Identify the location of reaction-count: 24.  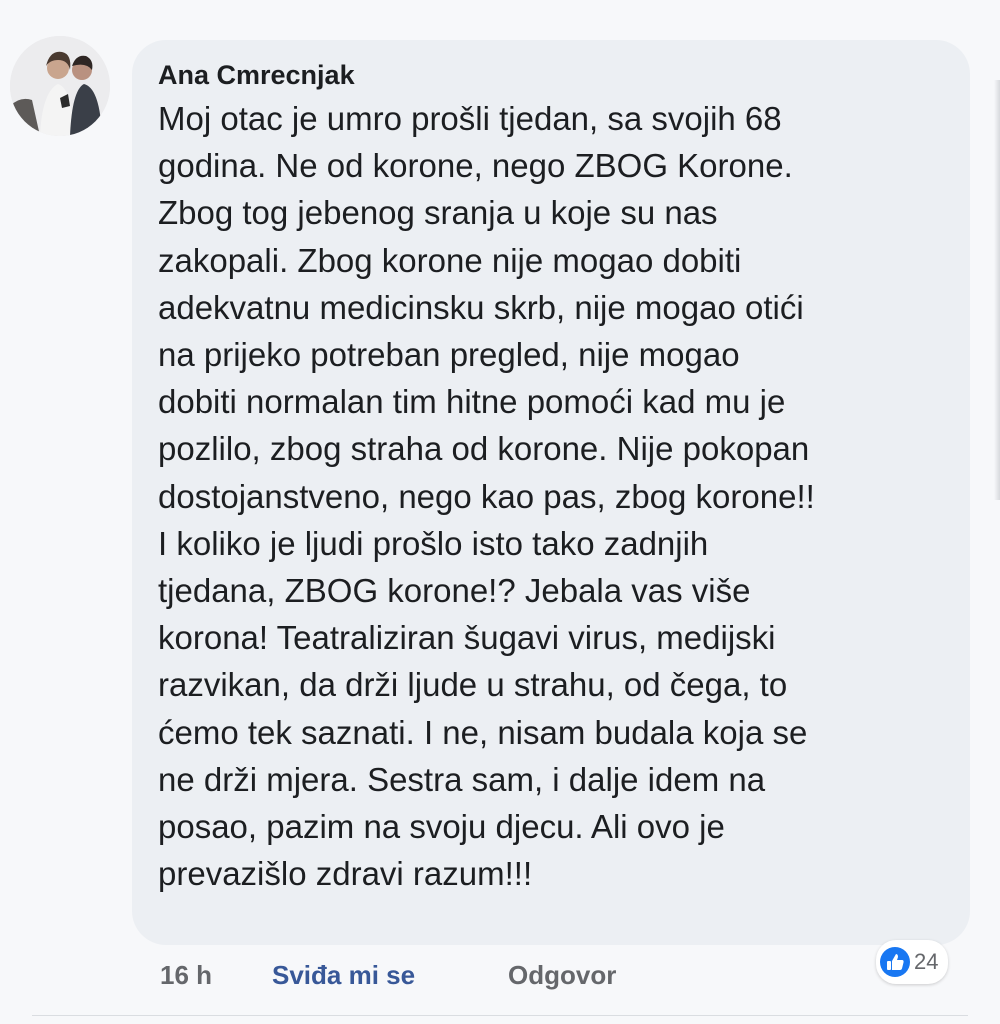
(926, 961).